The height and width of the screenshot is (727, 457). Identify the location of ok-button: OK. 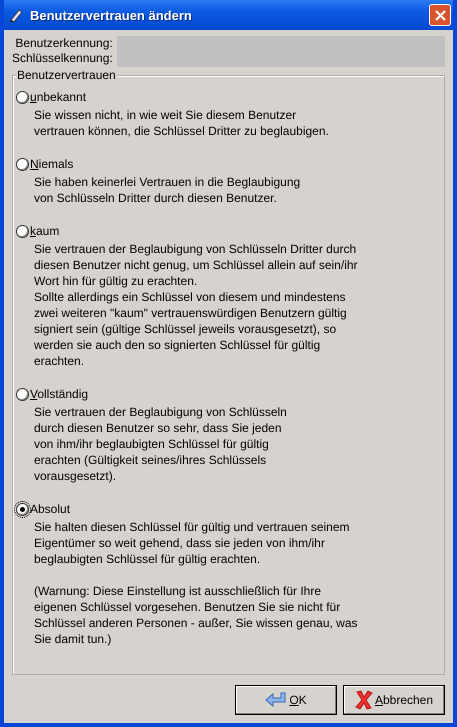
(286, 700).